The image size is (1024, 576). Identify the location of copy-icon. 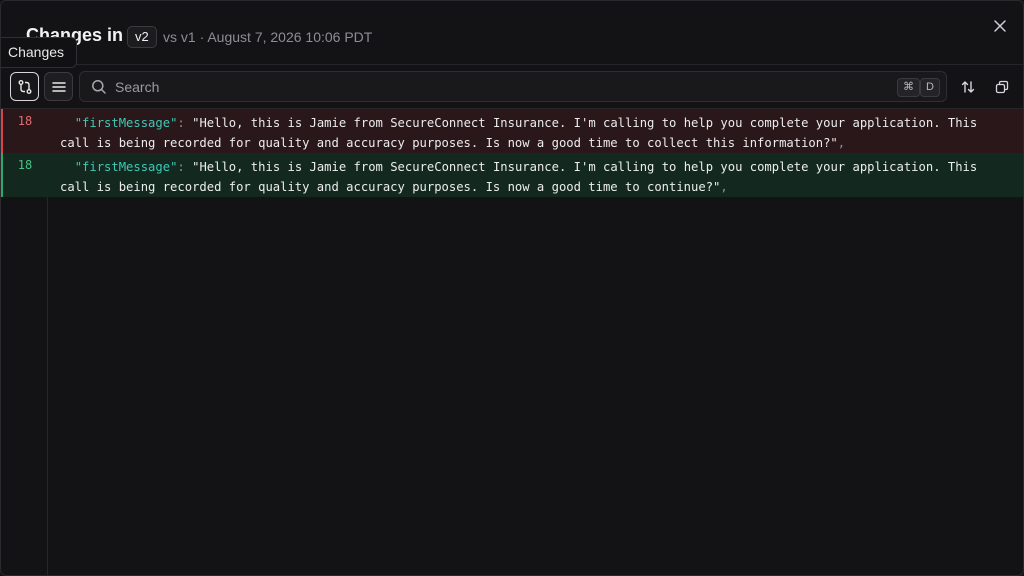
(1002, 87).